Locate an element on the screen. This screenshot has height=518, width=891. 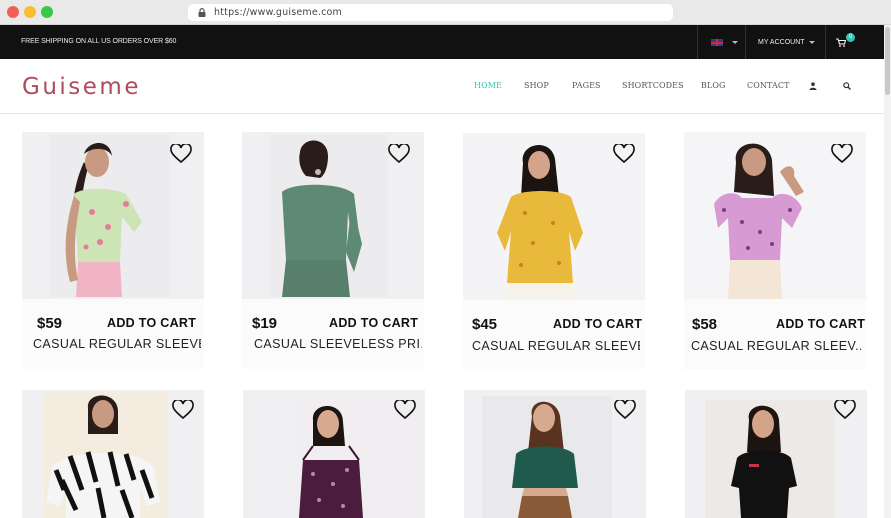
product-price: $45 is located at coordinates (485, 324).